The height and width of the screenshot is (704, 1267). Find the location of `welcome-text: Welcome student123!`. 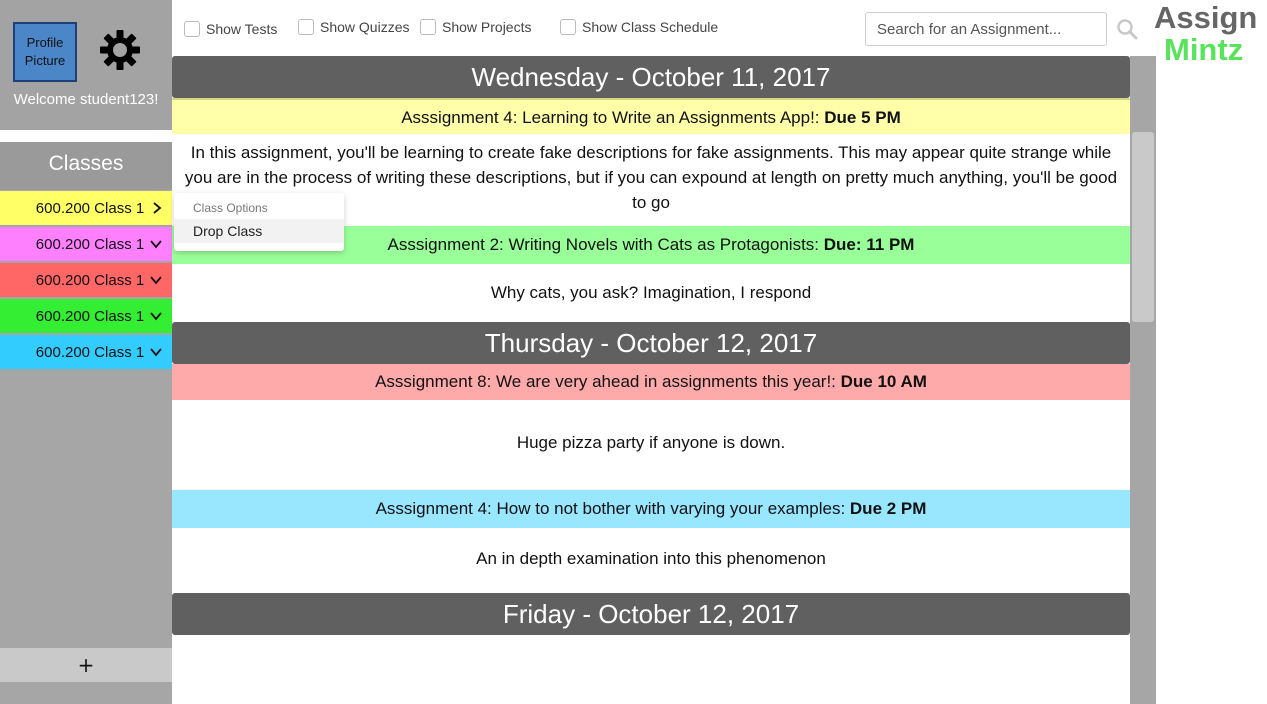

welcome-text: Welcome student123! is located at coordinates (86, 99).